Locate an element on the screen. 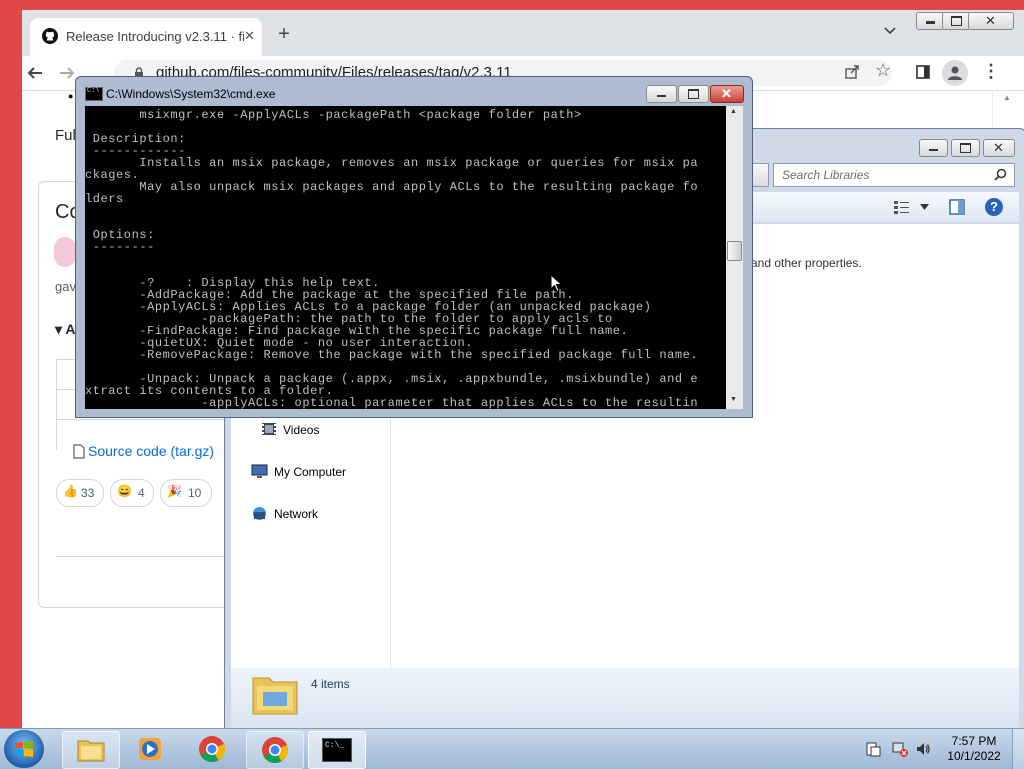  start-button is located at coordinates (24, 749).